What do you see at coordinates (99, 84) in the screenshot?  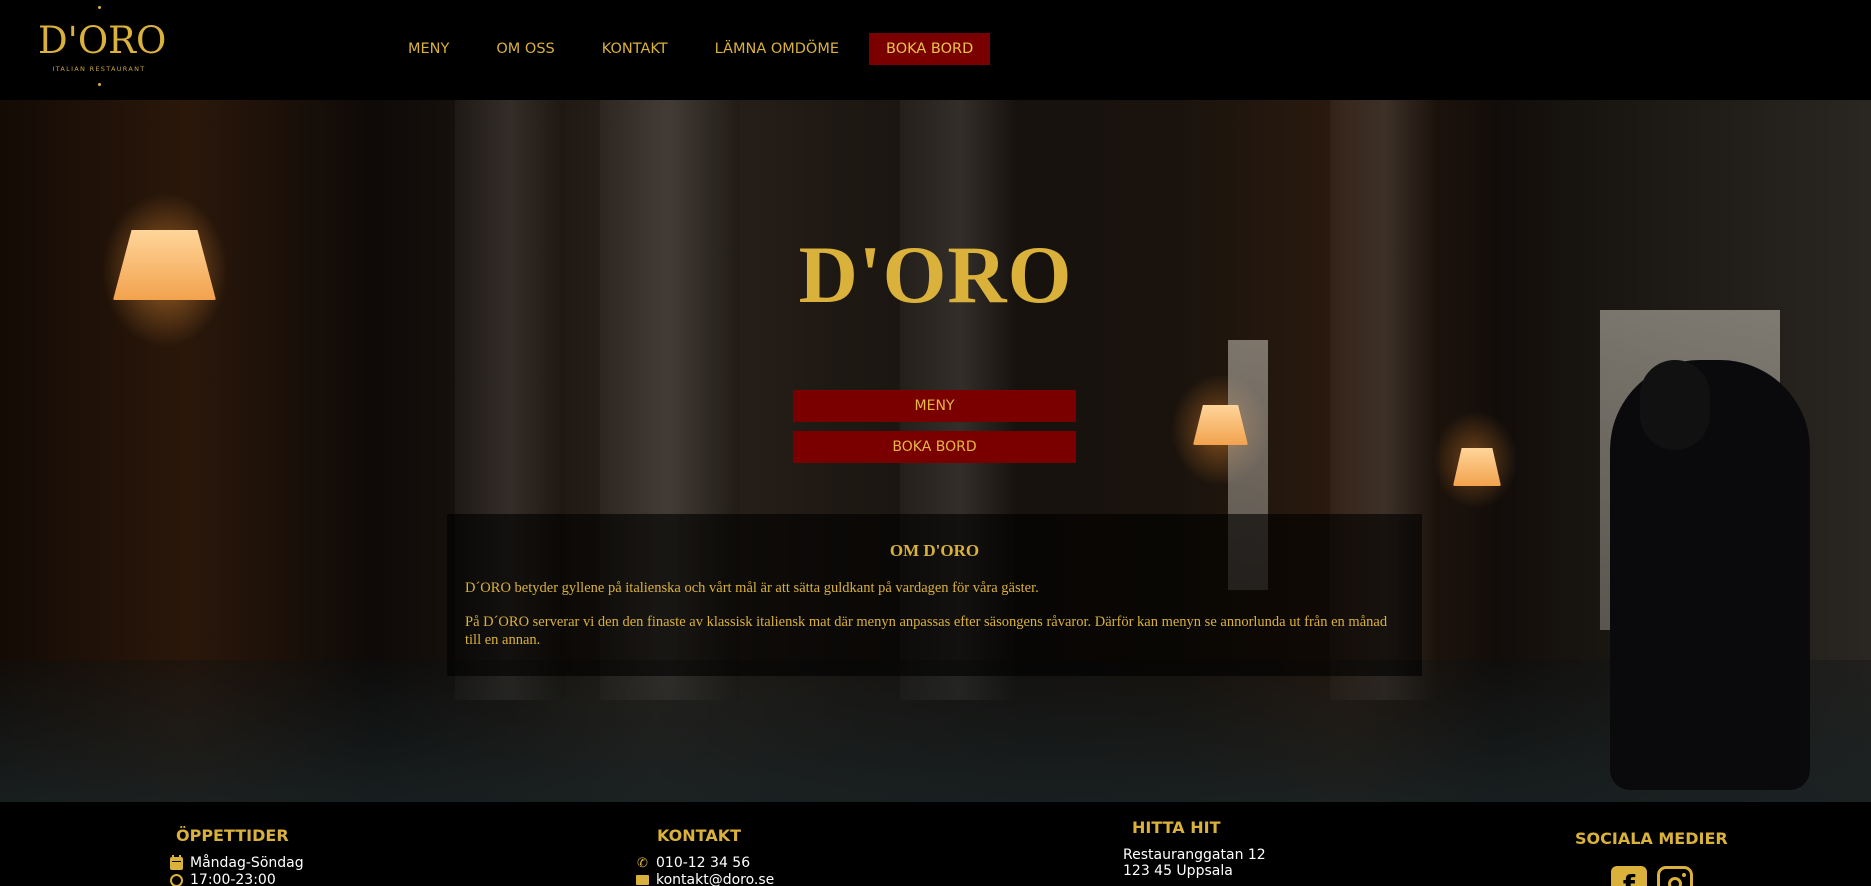 I see `logo-dot-bottom` at bounding box center [99, 84].